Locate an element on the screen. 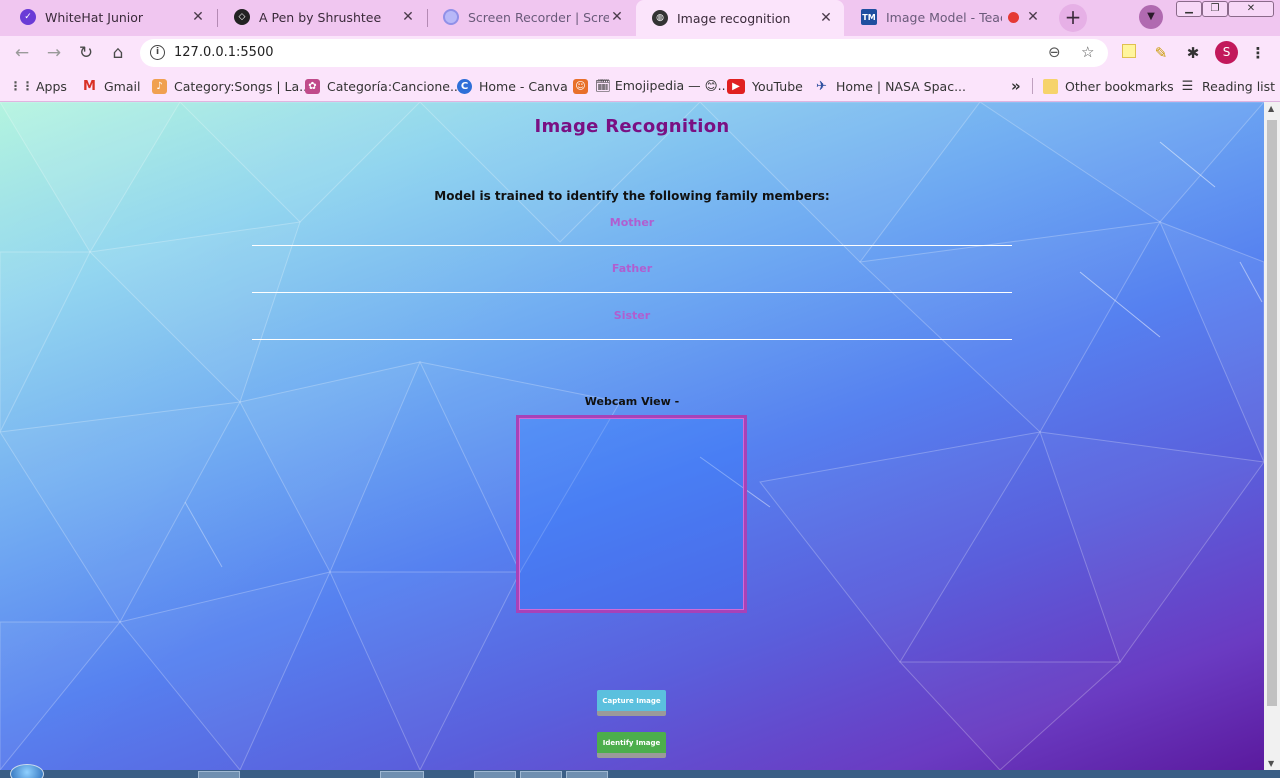 The width and height of the screenshot is (1280, 778). back-icon: ← is located at coordinates (22, 53).